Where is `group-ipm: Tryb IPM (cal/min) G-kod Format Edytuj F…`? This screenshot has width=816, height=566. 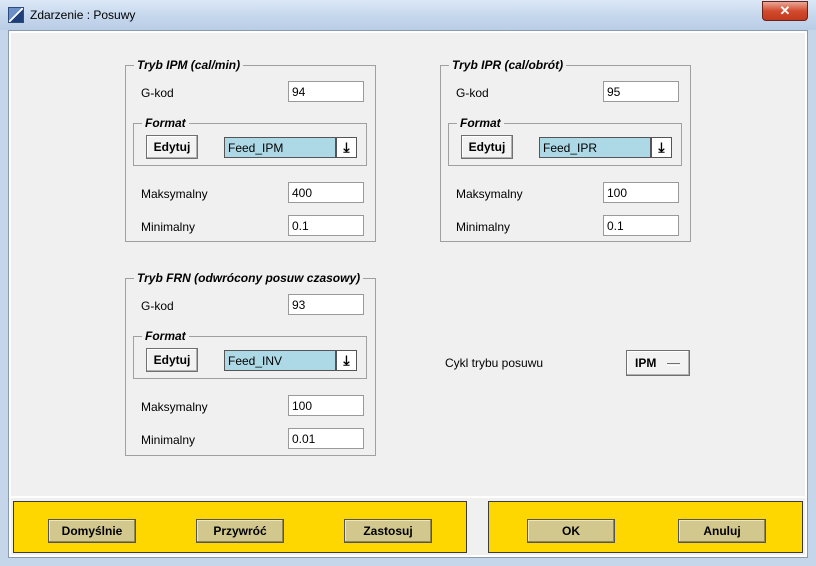 group-ipm: Tryb IPM (cal/min) G-kod Format Edytuj F… is located at coordinates (250, 150).